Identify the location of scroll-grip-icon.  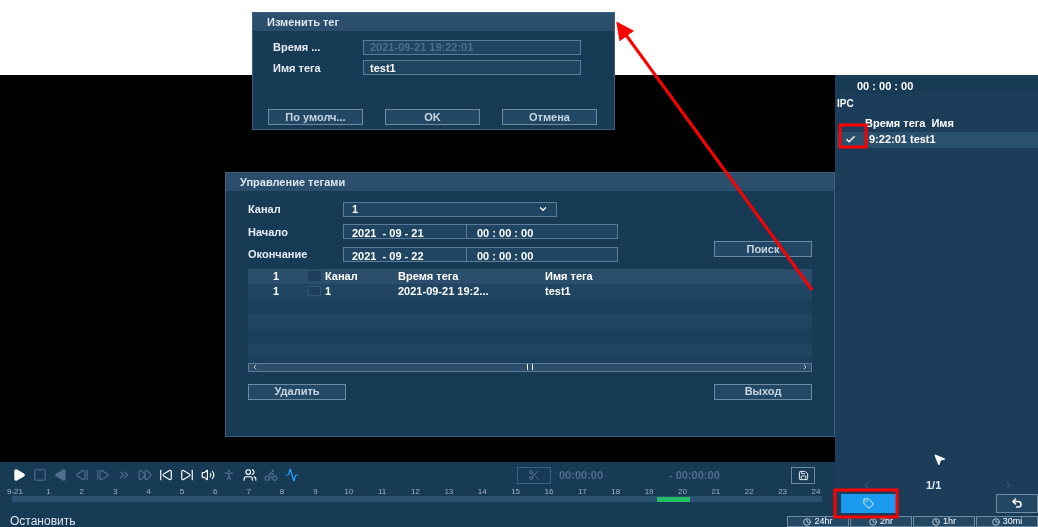
(530, 367).